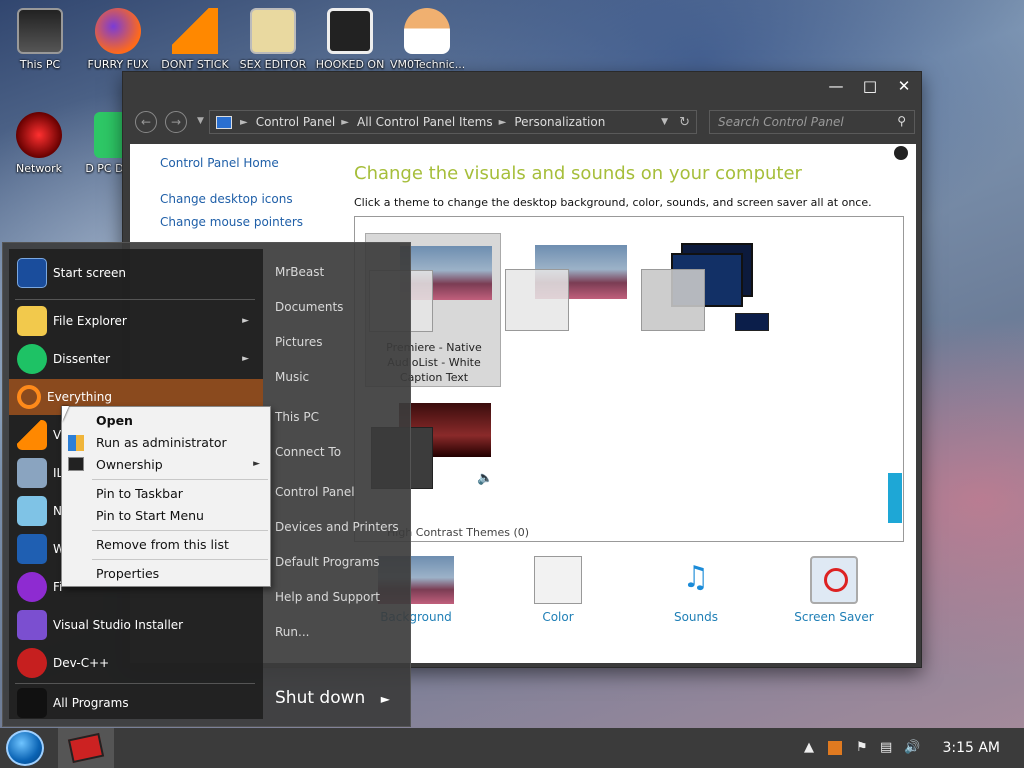  I want to click on search-input: Search Control Panel ⚲, so click(812, 122).